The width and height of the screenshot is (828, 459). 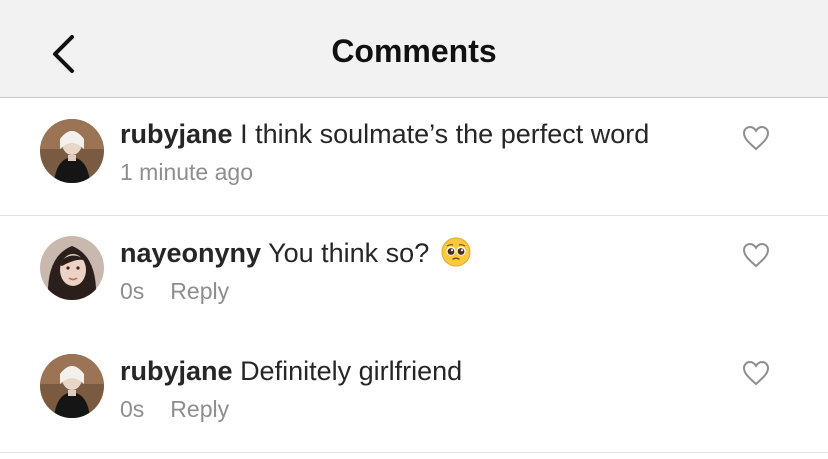 I want to click on comment-text: nayeonyny You think so?, so click(x=424, y=253).